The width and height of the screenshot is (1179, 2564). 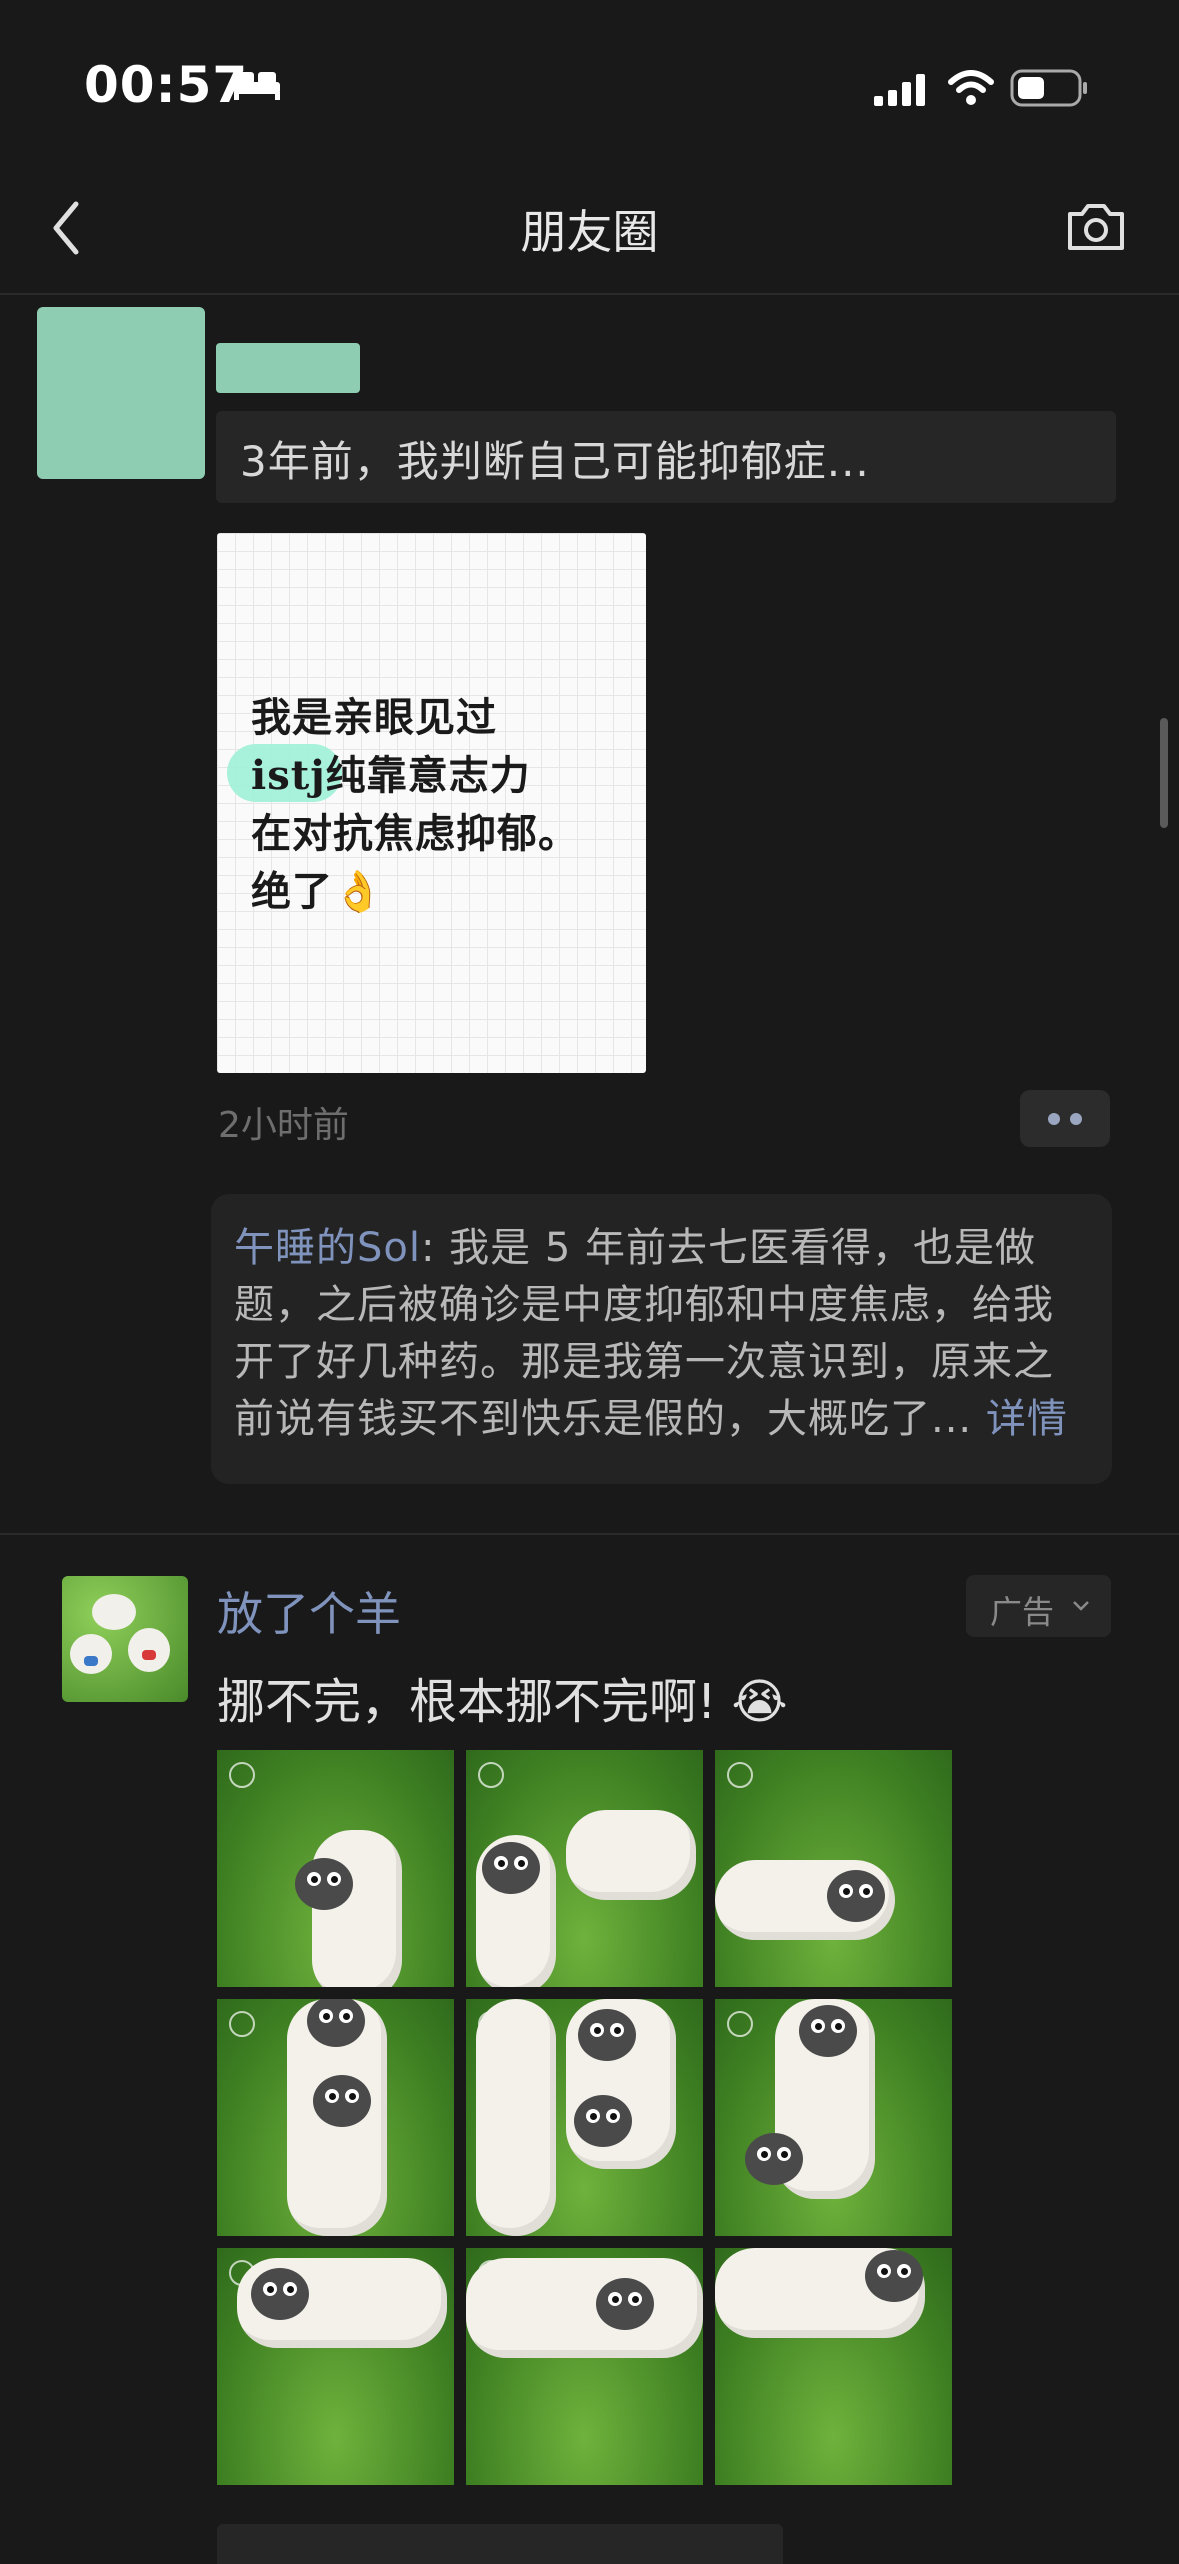 I want to click on post2-author-name: 放了个羊, so click(x=309, y=1611).